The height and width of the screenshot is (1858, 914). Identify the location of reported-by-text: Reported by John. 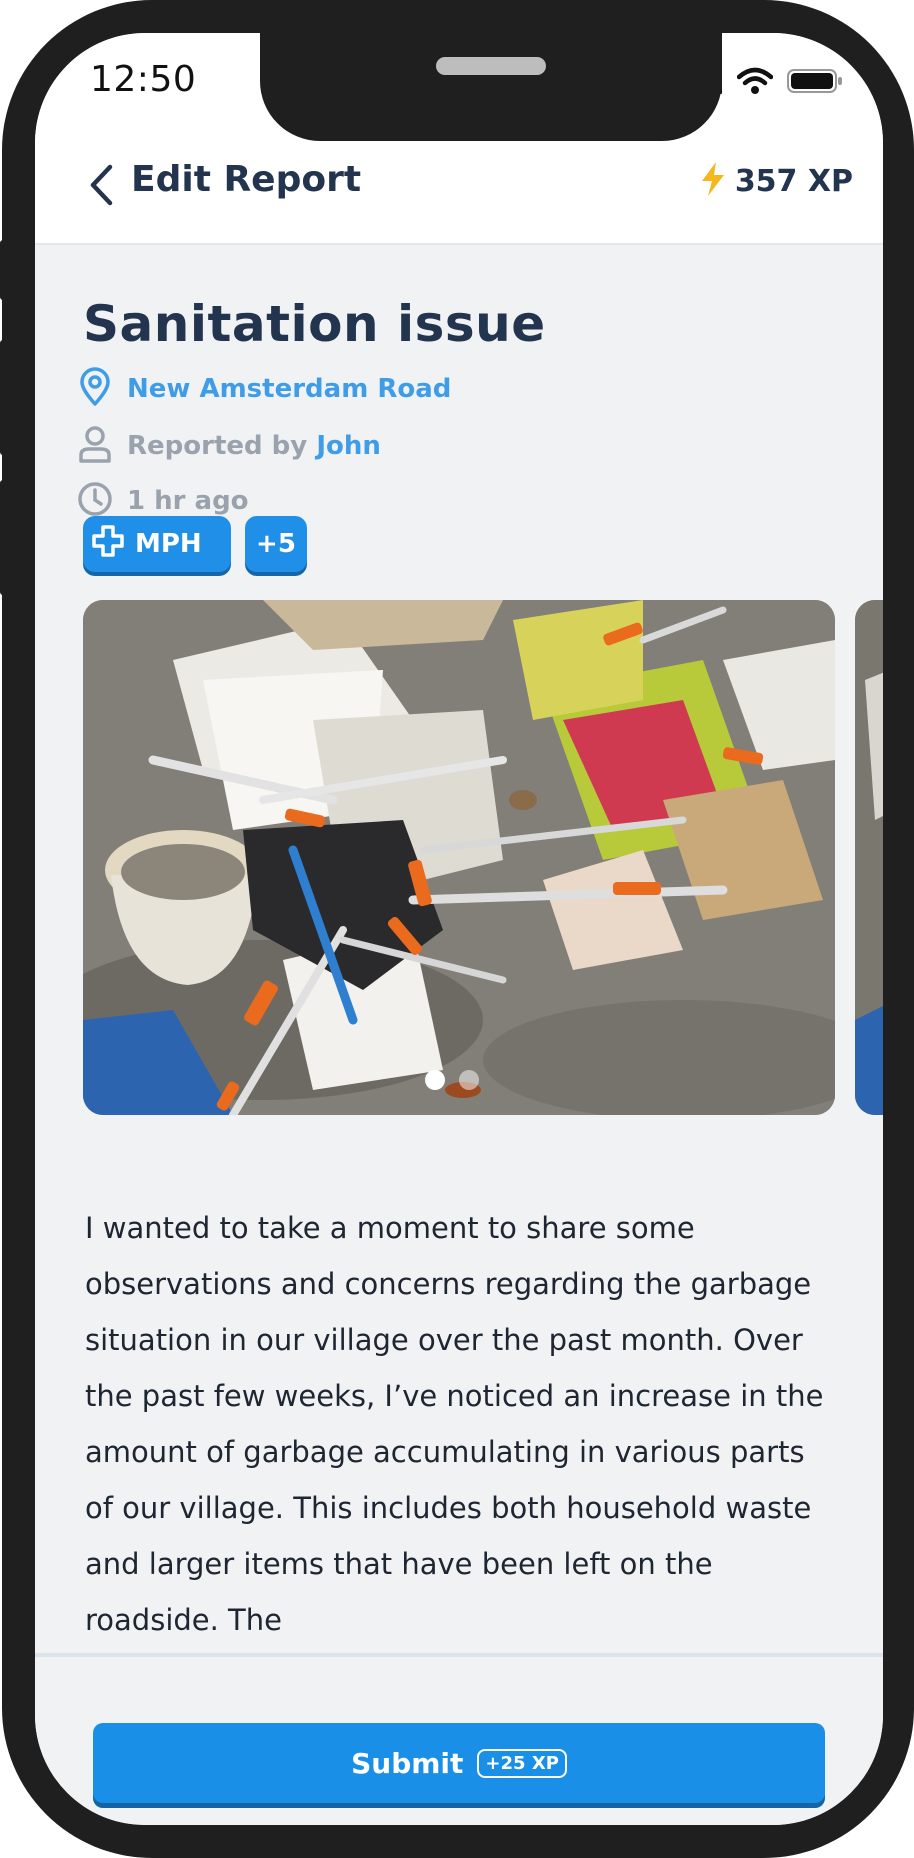
(254, 446).